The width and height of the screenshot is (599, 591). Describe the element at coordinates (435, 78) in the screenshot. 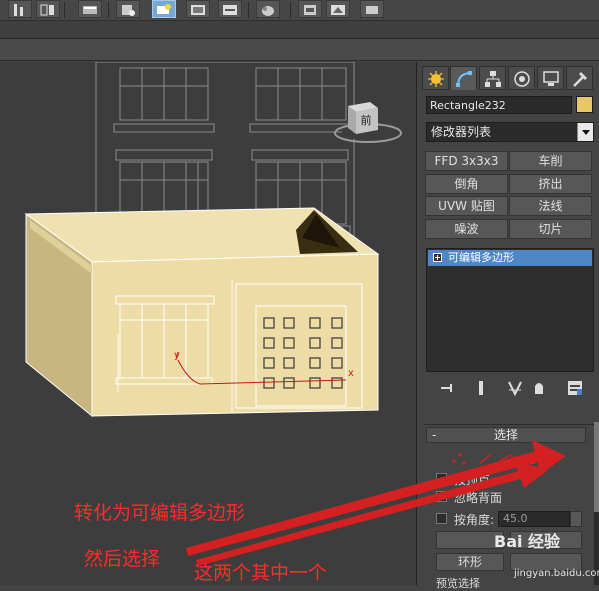

I see `create-icon` at that location.